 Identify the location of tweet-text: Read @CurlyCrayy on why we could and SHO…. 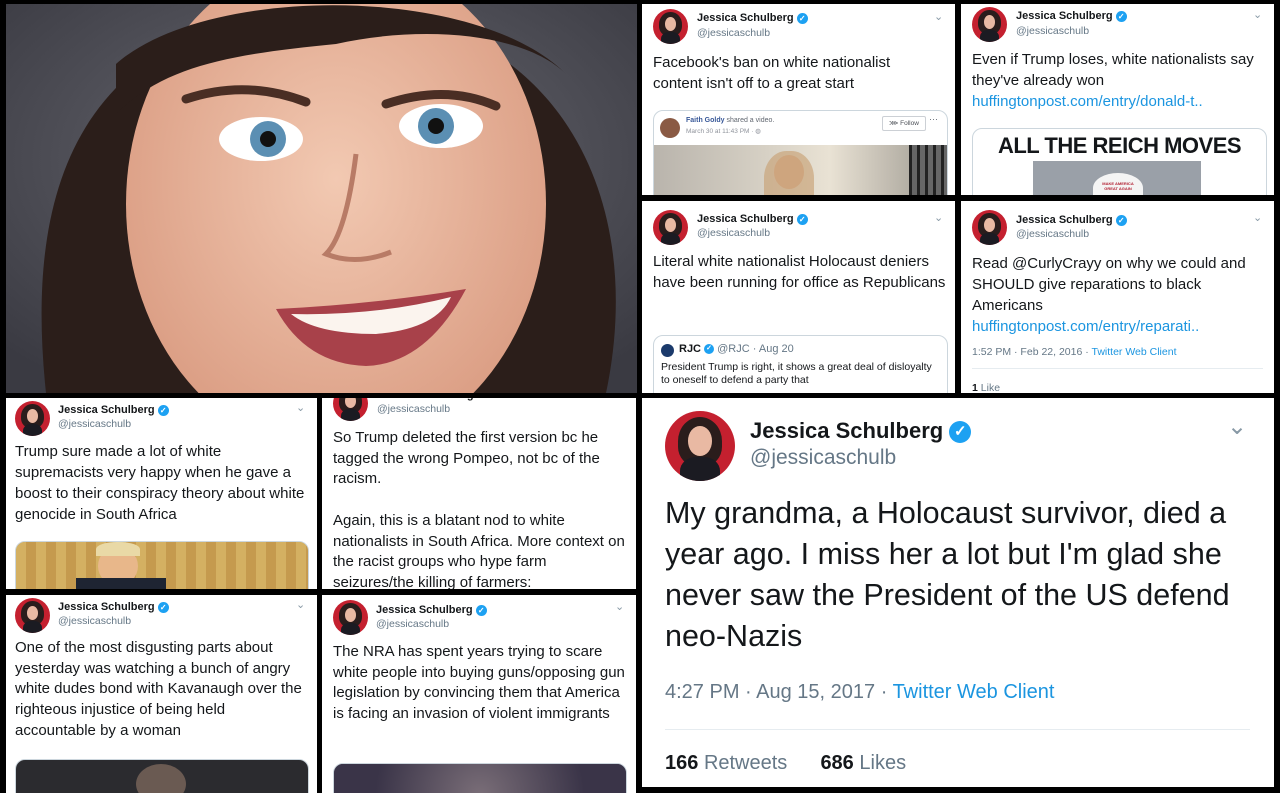
(1109, 295).